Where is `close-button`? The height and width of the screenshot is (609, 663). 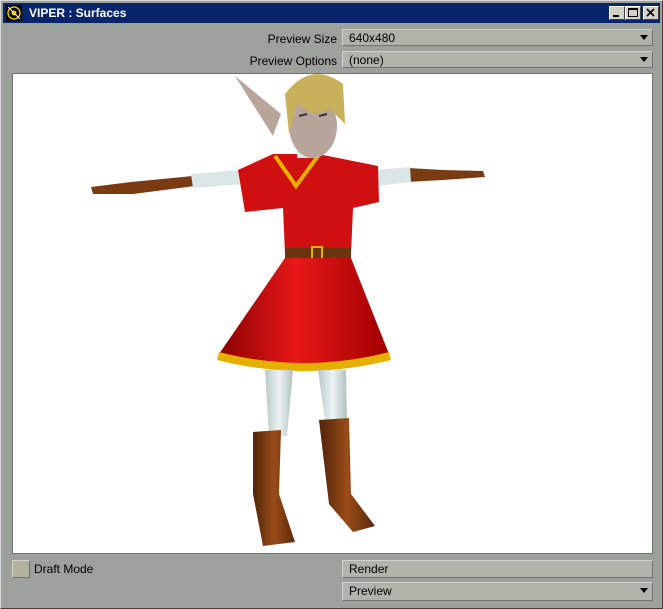 close-button is located at coordinates (651, 13).